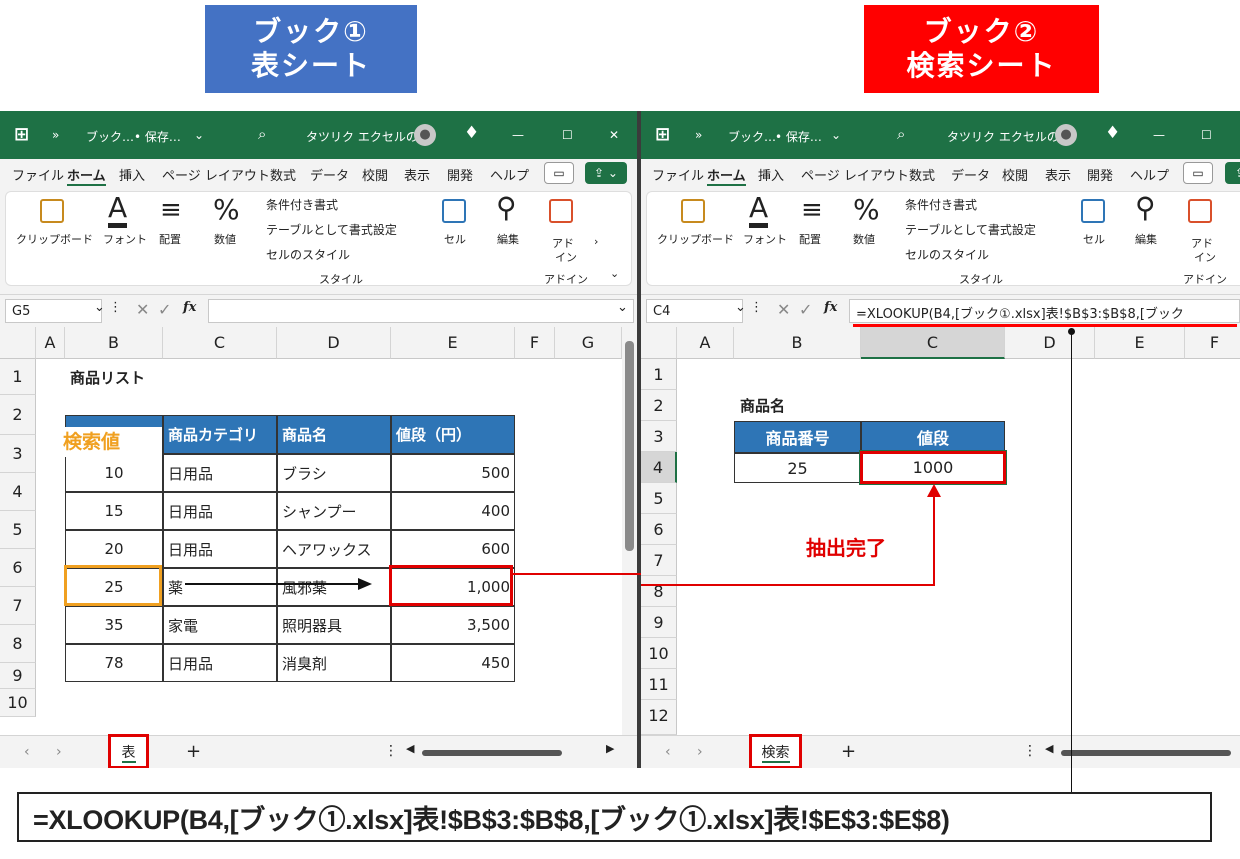 This screenshot has height=859, width=1240. What do you see at coordinates (596, 241) in the screenshot?
I see `chevron-right-icon: ›` at bounding box center [596, 241].